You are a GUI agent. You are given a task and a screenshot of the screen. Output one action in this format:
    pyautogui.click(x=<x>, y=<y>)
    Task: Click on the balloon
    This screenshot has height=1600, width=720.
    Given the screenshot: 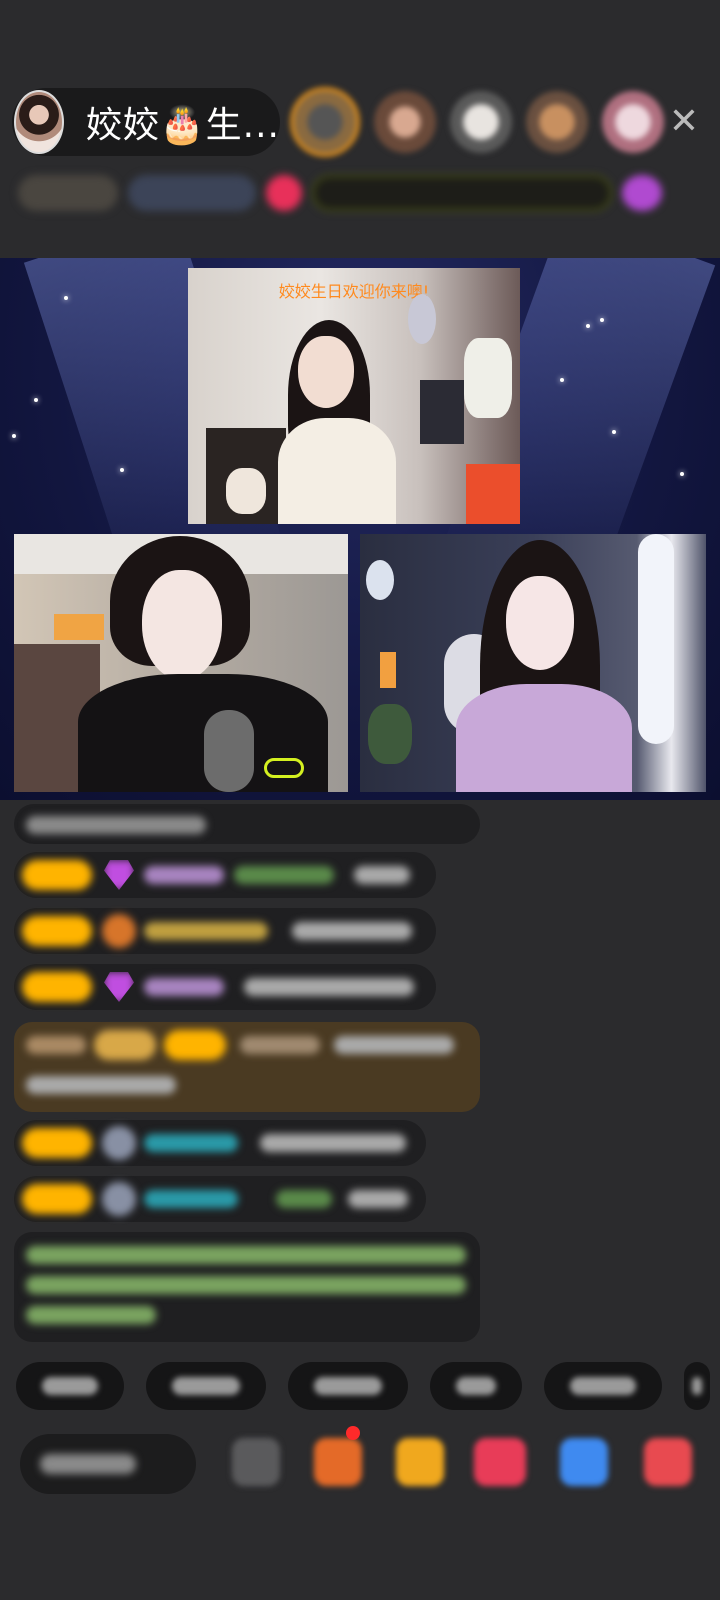 What is the action you would take?
    pyautogui.click(x=422, y=319)
    